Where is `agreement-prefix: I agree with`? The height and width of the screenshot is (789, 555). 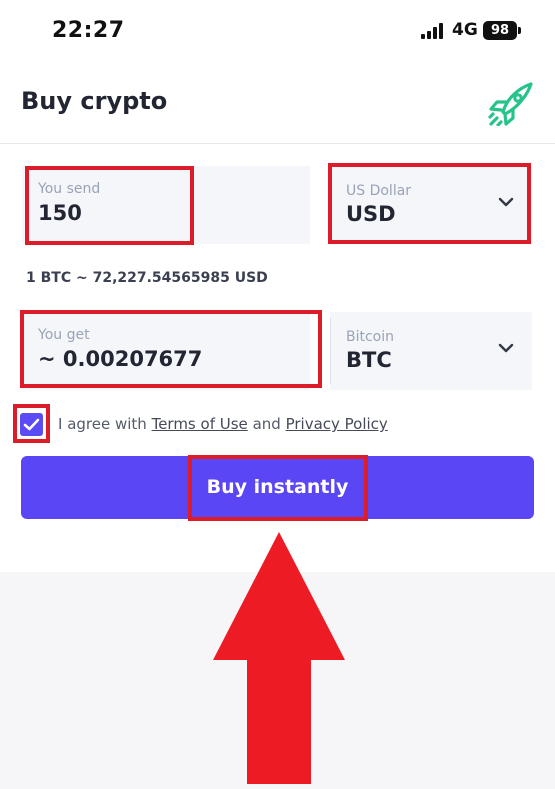 agreement-prefix: I agree with is located at coordinates (102, 424).